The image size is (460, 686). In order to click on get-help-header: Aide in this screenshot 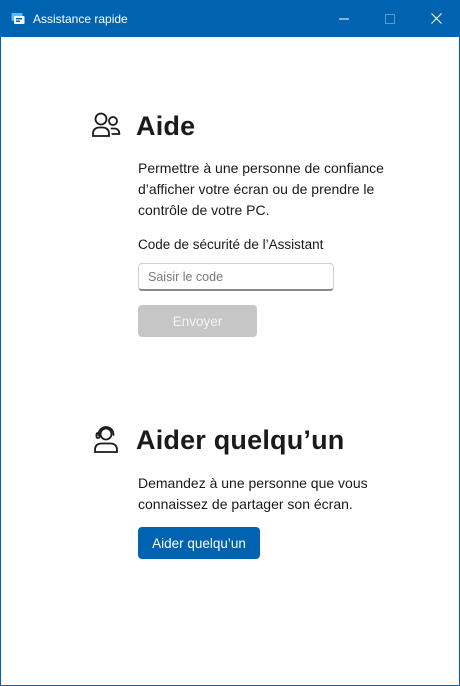, I will do `click(142, 126)`.